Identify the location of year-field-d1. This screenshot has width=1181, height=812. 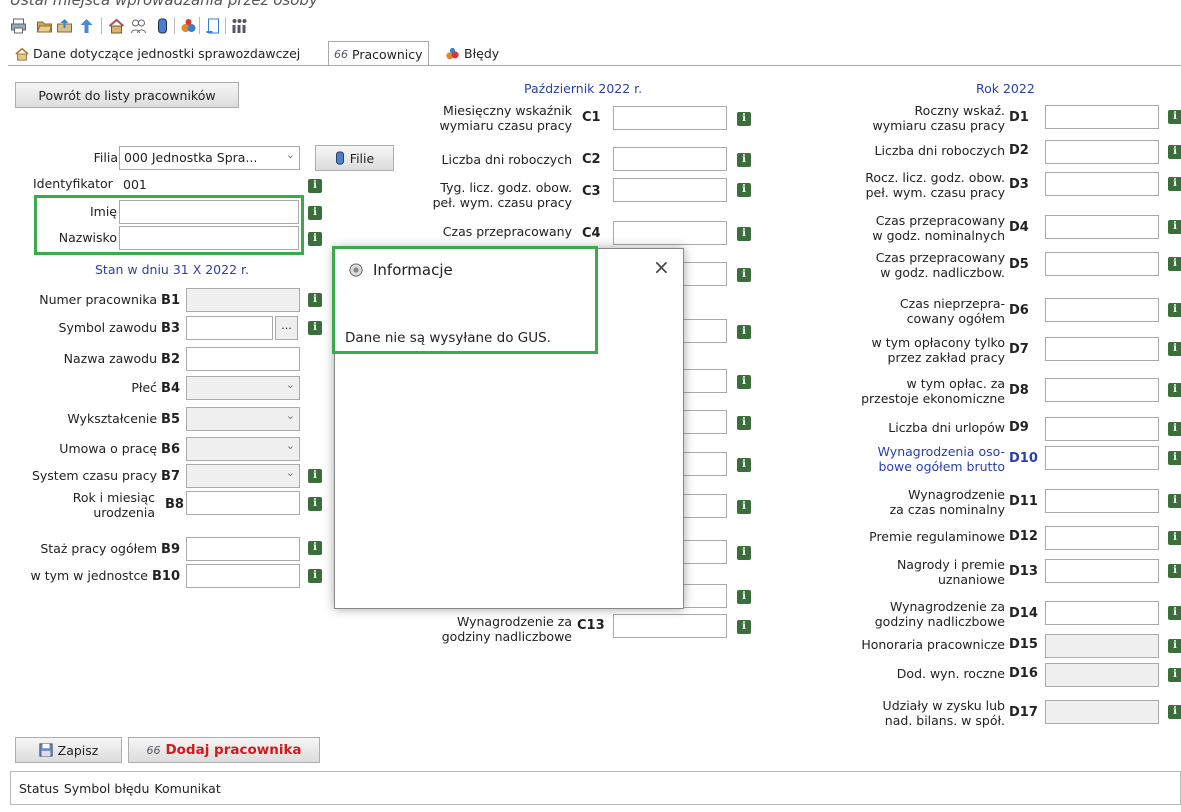
(1102, 117).